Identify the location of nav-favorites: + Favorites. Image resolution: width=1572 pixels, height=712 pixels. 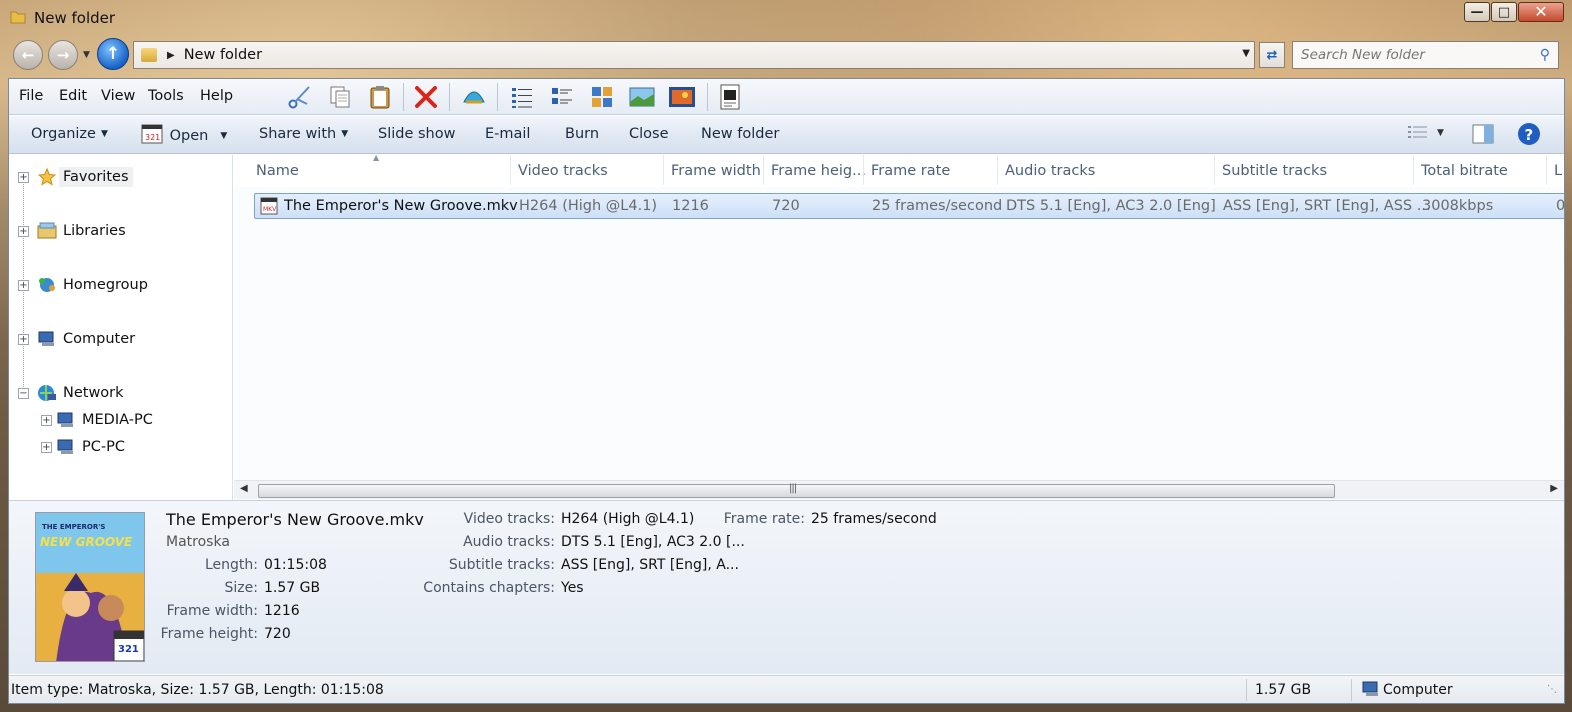
(75, 177).